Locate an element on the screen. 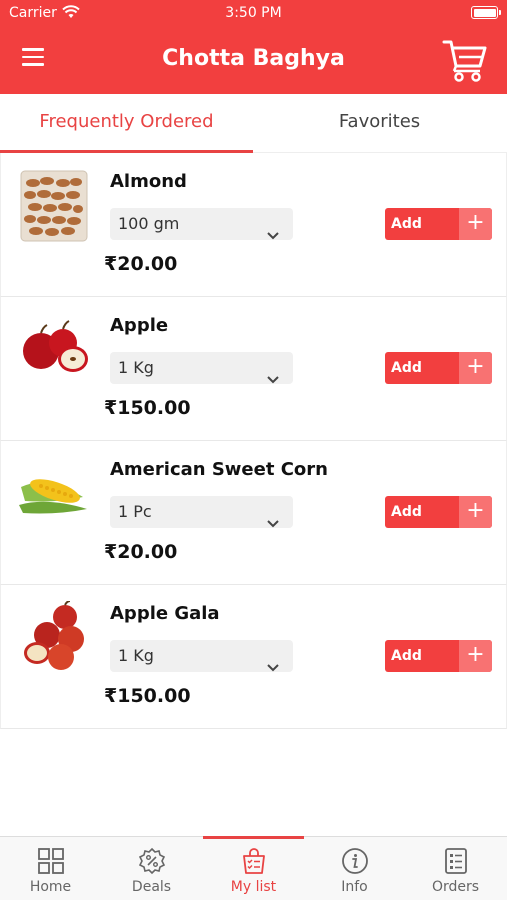 This screenshot has width=507, height=900. product-name: Apple is located at coordinates (139, 325).